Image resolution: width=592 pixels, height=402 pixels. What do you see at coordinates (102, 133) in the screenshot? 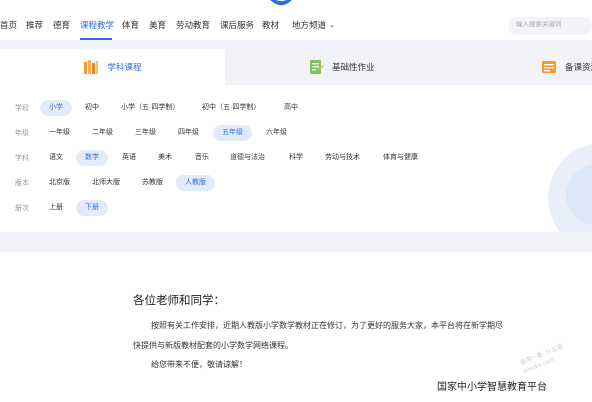
I see `filter-option-grade2: 二年级` at bounding box center [102, 133].